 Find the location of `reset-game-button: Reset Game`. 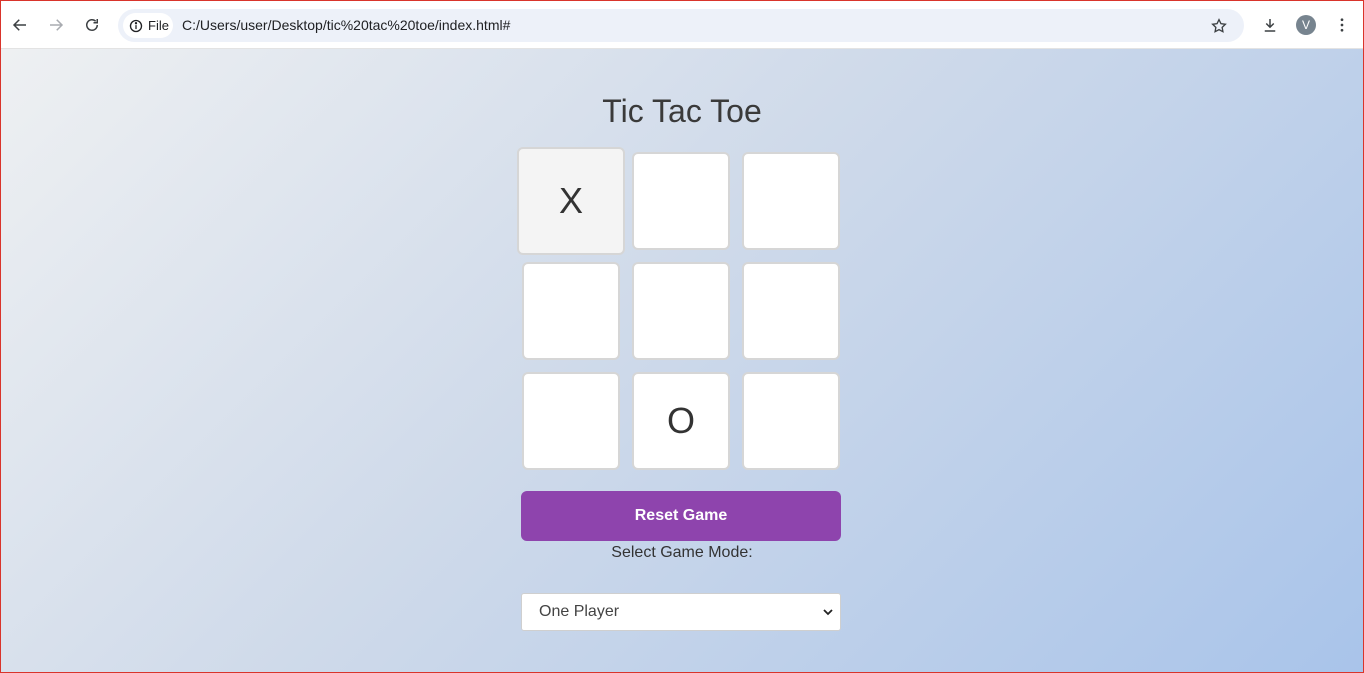

reset-game-button: Reset Game is located at coordinates (681, 516).